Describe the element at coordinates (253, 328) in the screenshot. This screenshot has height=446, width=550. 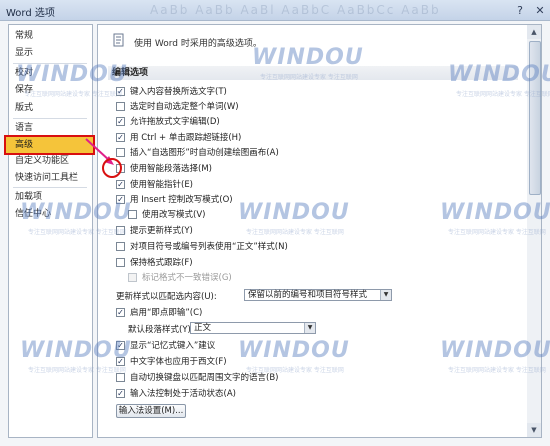
I see `default-paragraph-style-dropdown: 正文 ▼` at that location.